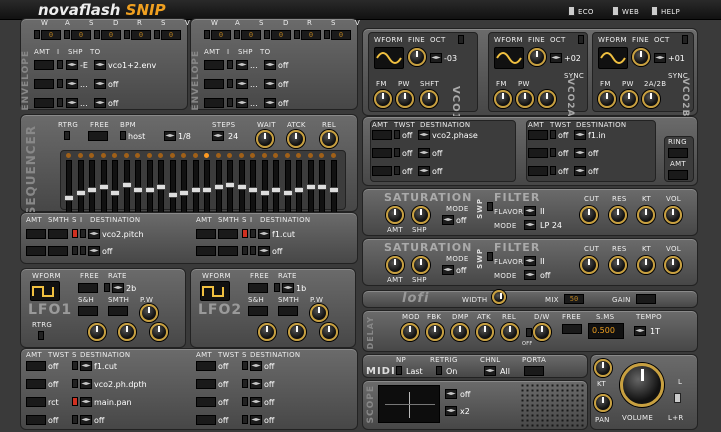 The height and width of the screenshot is (432, 721). What do you see at coordinates (574, 299) in the screenshot?
I see `lofi-mix-value: 50` at bounding box center [574, 299].